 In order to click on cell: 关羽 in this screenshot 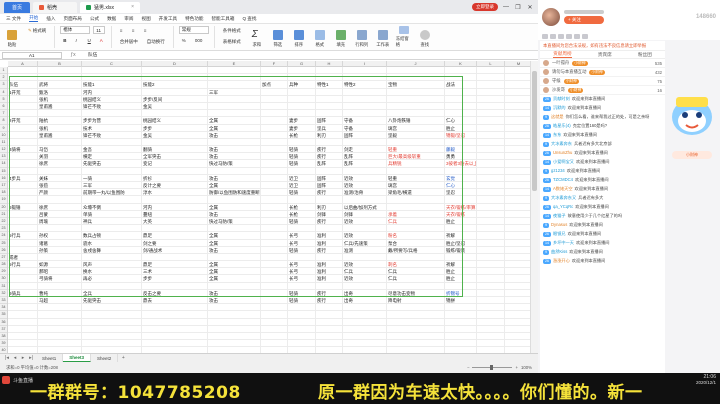, I will do `click(60, 157)`.